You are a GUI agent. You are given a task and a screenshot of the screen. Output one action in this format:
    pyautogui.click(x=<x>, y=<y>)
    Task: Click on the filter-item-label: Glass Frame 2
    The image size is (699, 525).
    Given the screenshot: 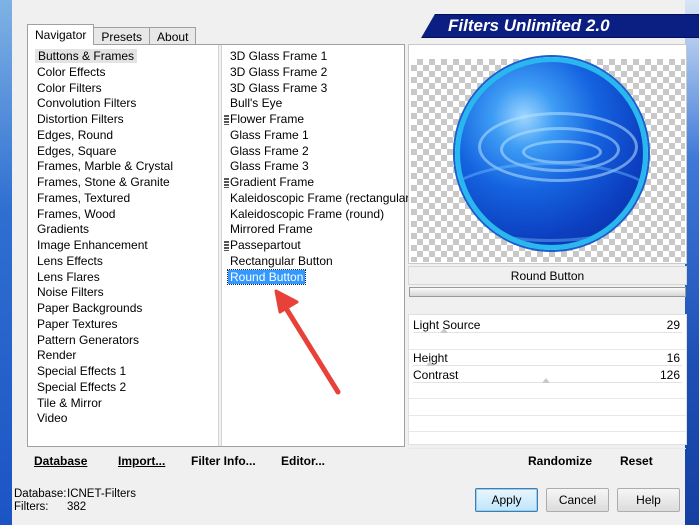 What is the action you would take?
    pyautogui.click(x=269, y=150)
    